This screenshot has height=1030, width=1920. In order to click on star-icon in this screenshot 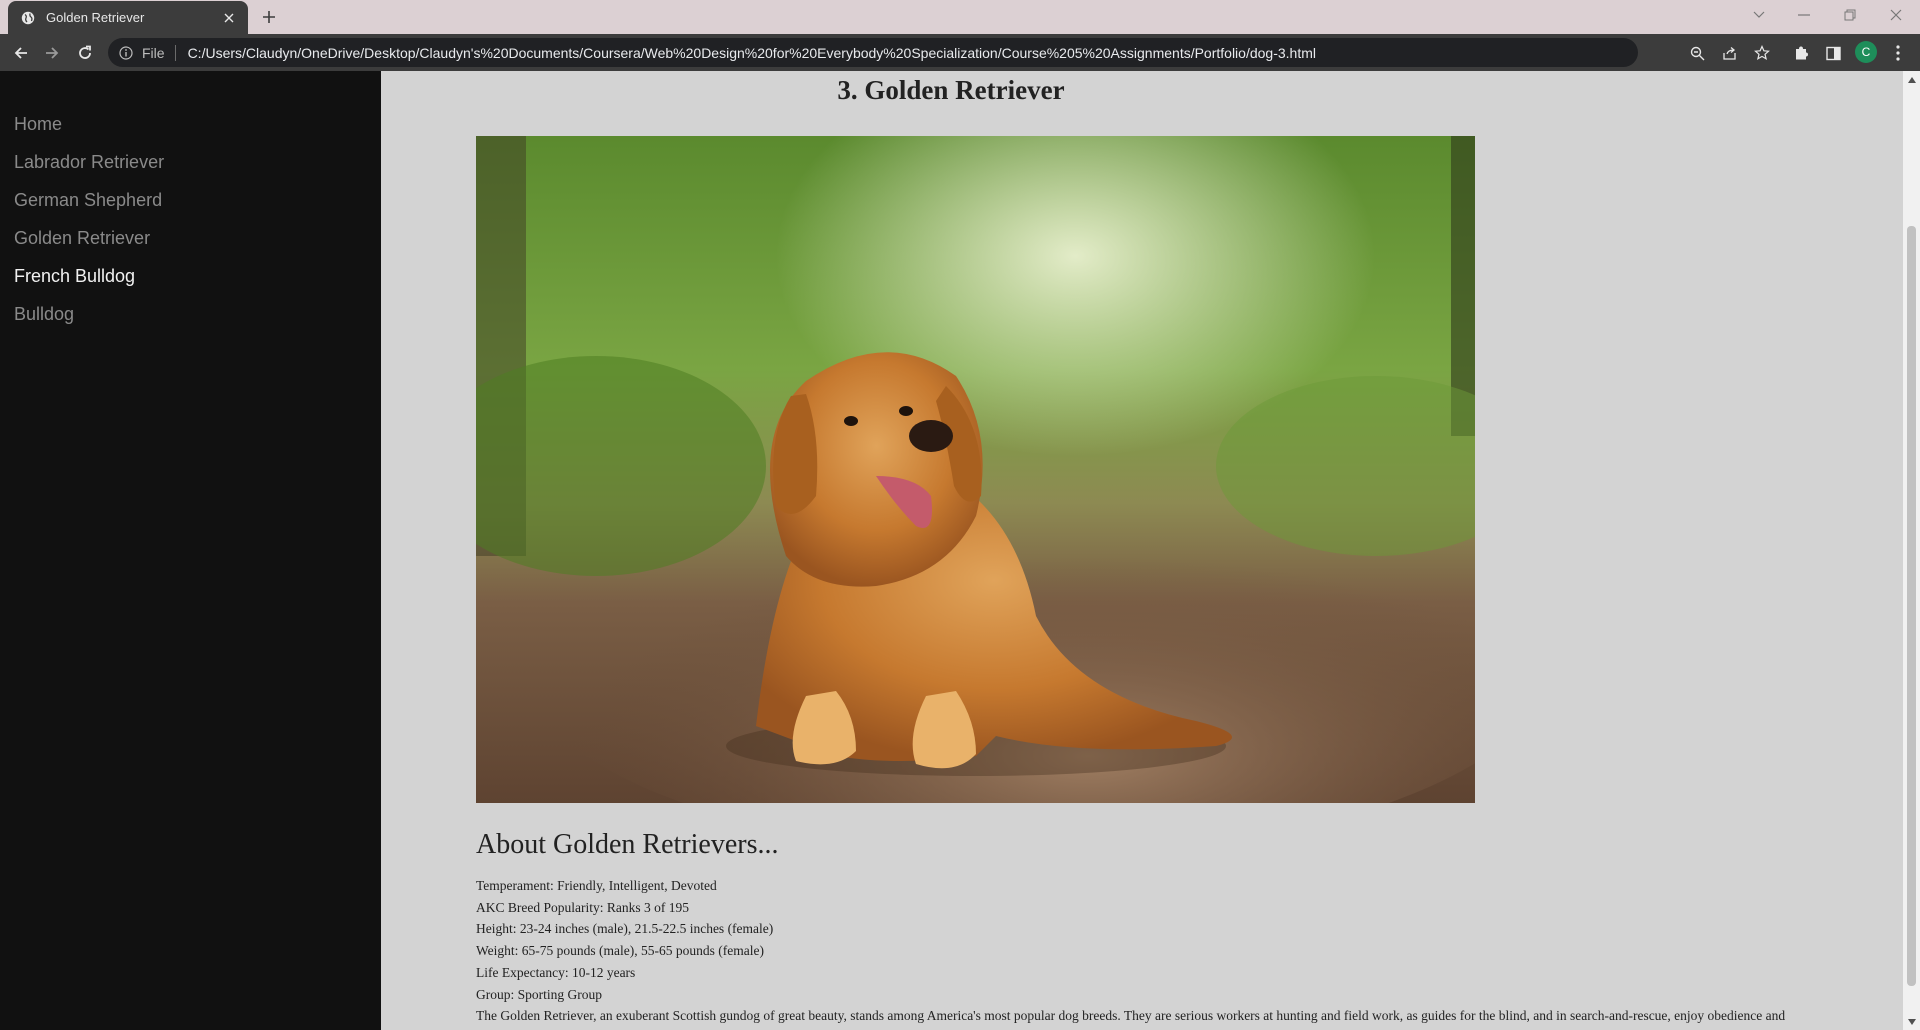, I will do `click(1762, 53)`.